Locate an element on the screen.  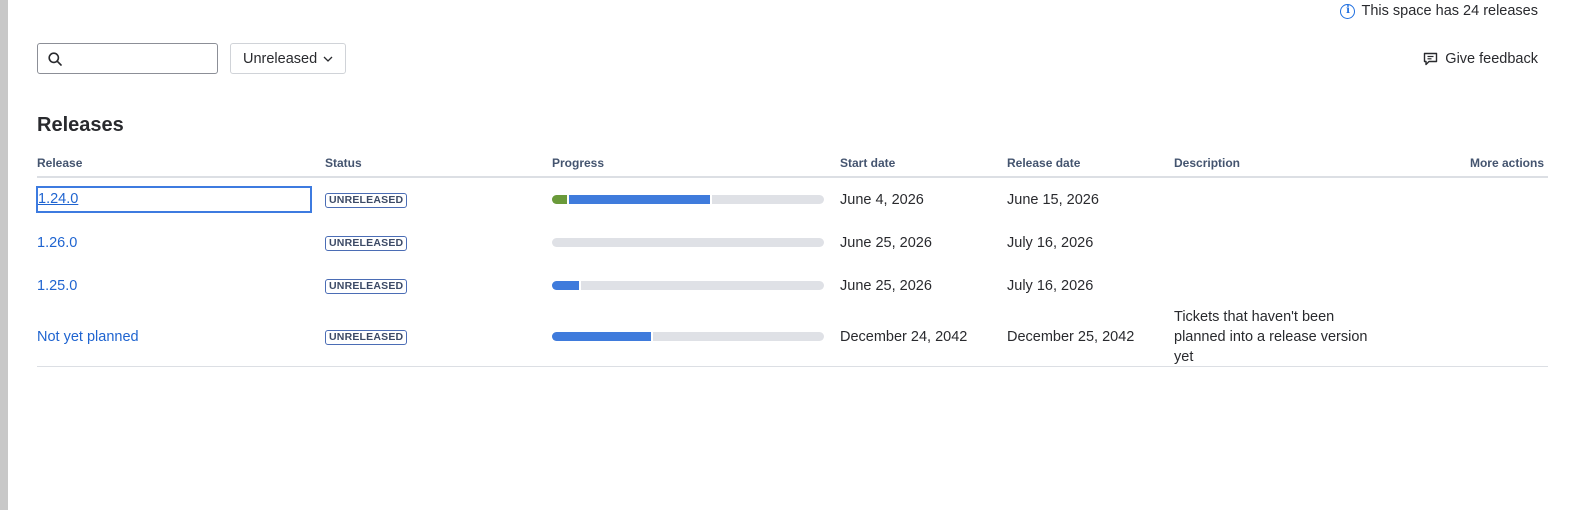
search-icon is located at coordinates (55, 58).